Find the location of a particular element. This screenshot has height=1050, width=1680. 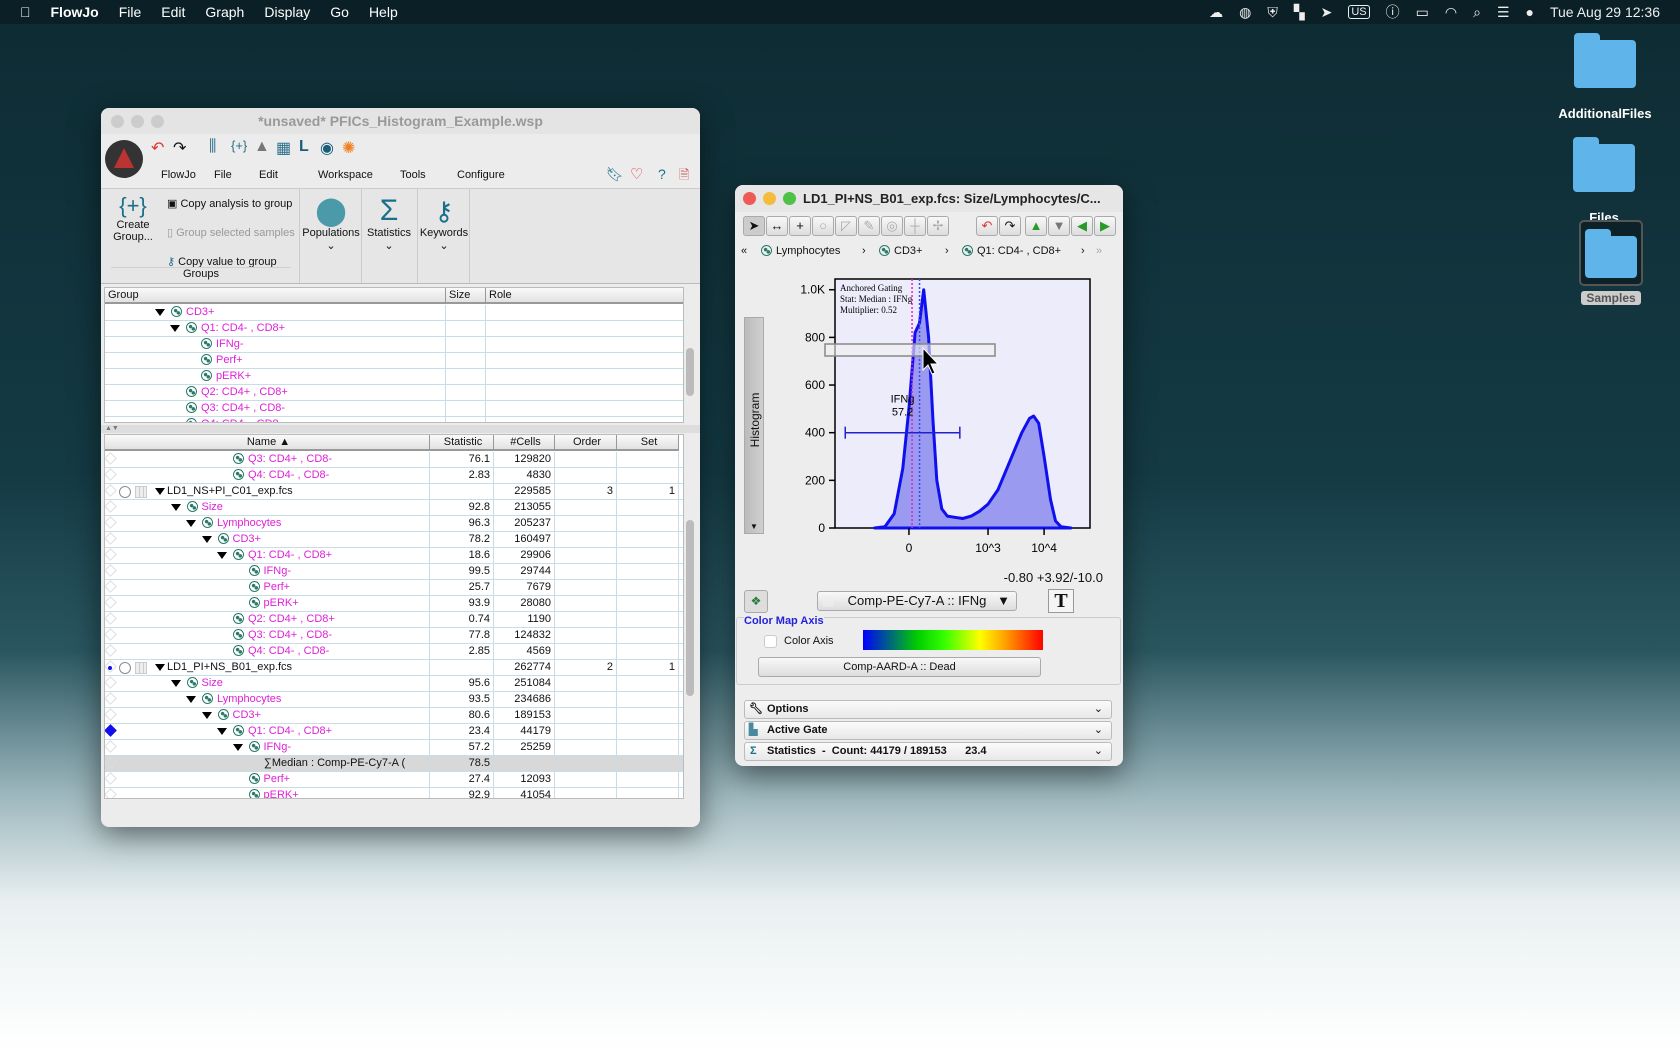

population-row: Q4: CD4- , CD8- 2.85 4569 is located at coordinates (394, 652).